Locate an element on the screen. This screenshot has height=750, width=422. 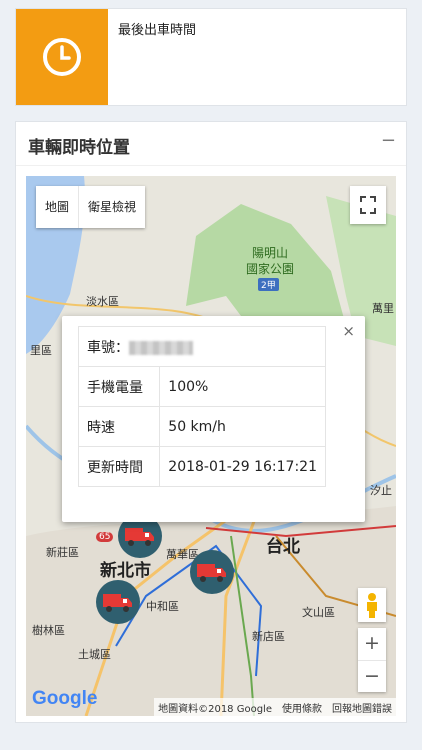
speed-value: 50 km/h is located at coordinates (242, 426).